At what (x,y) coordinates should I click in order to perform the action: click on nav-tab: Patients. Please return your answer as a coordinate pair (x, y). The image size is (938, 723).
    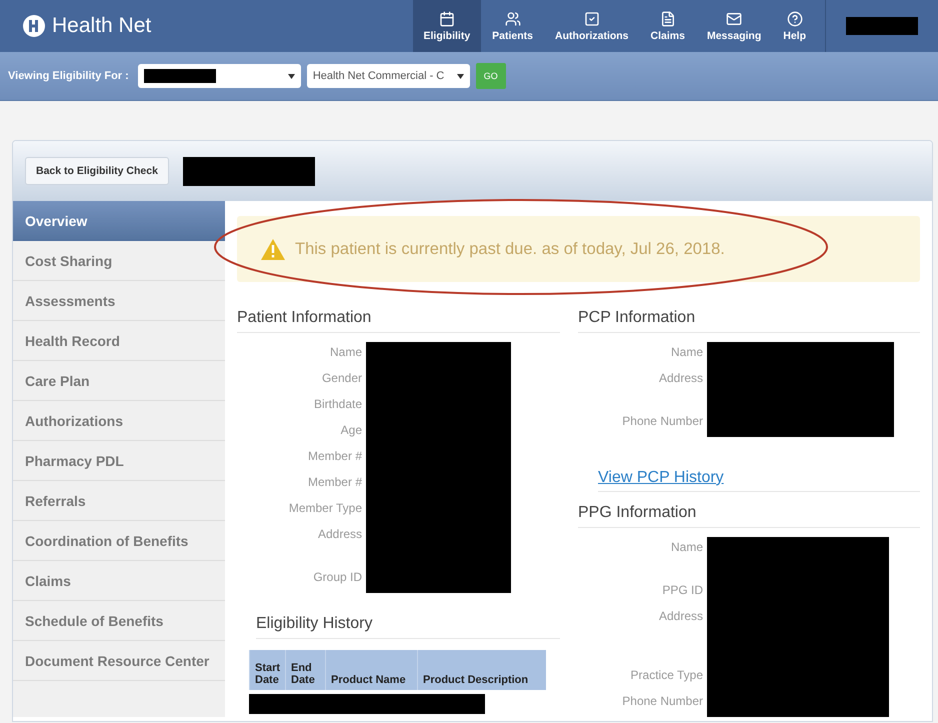
    Looking at the image, I should click on (512, 26).